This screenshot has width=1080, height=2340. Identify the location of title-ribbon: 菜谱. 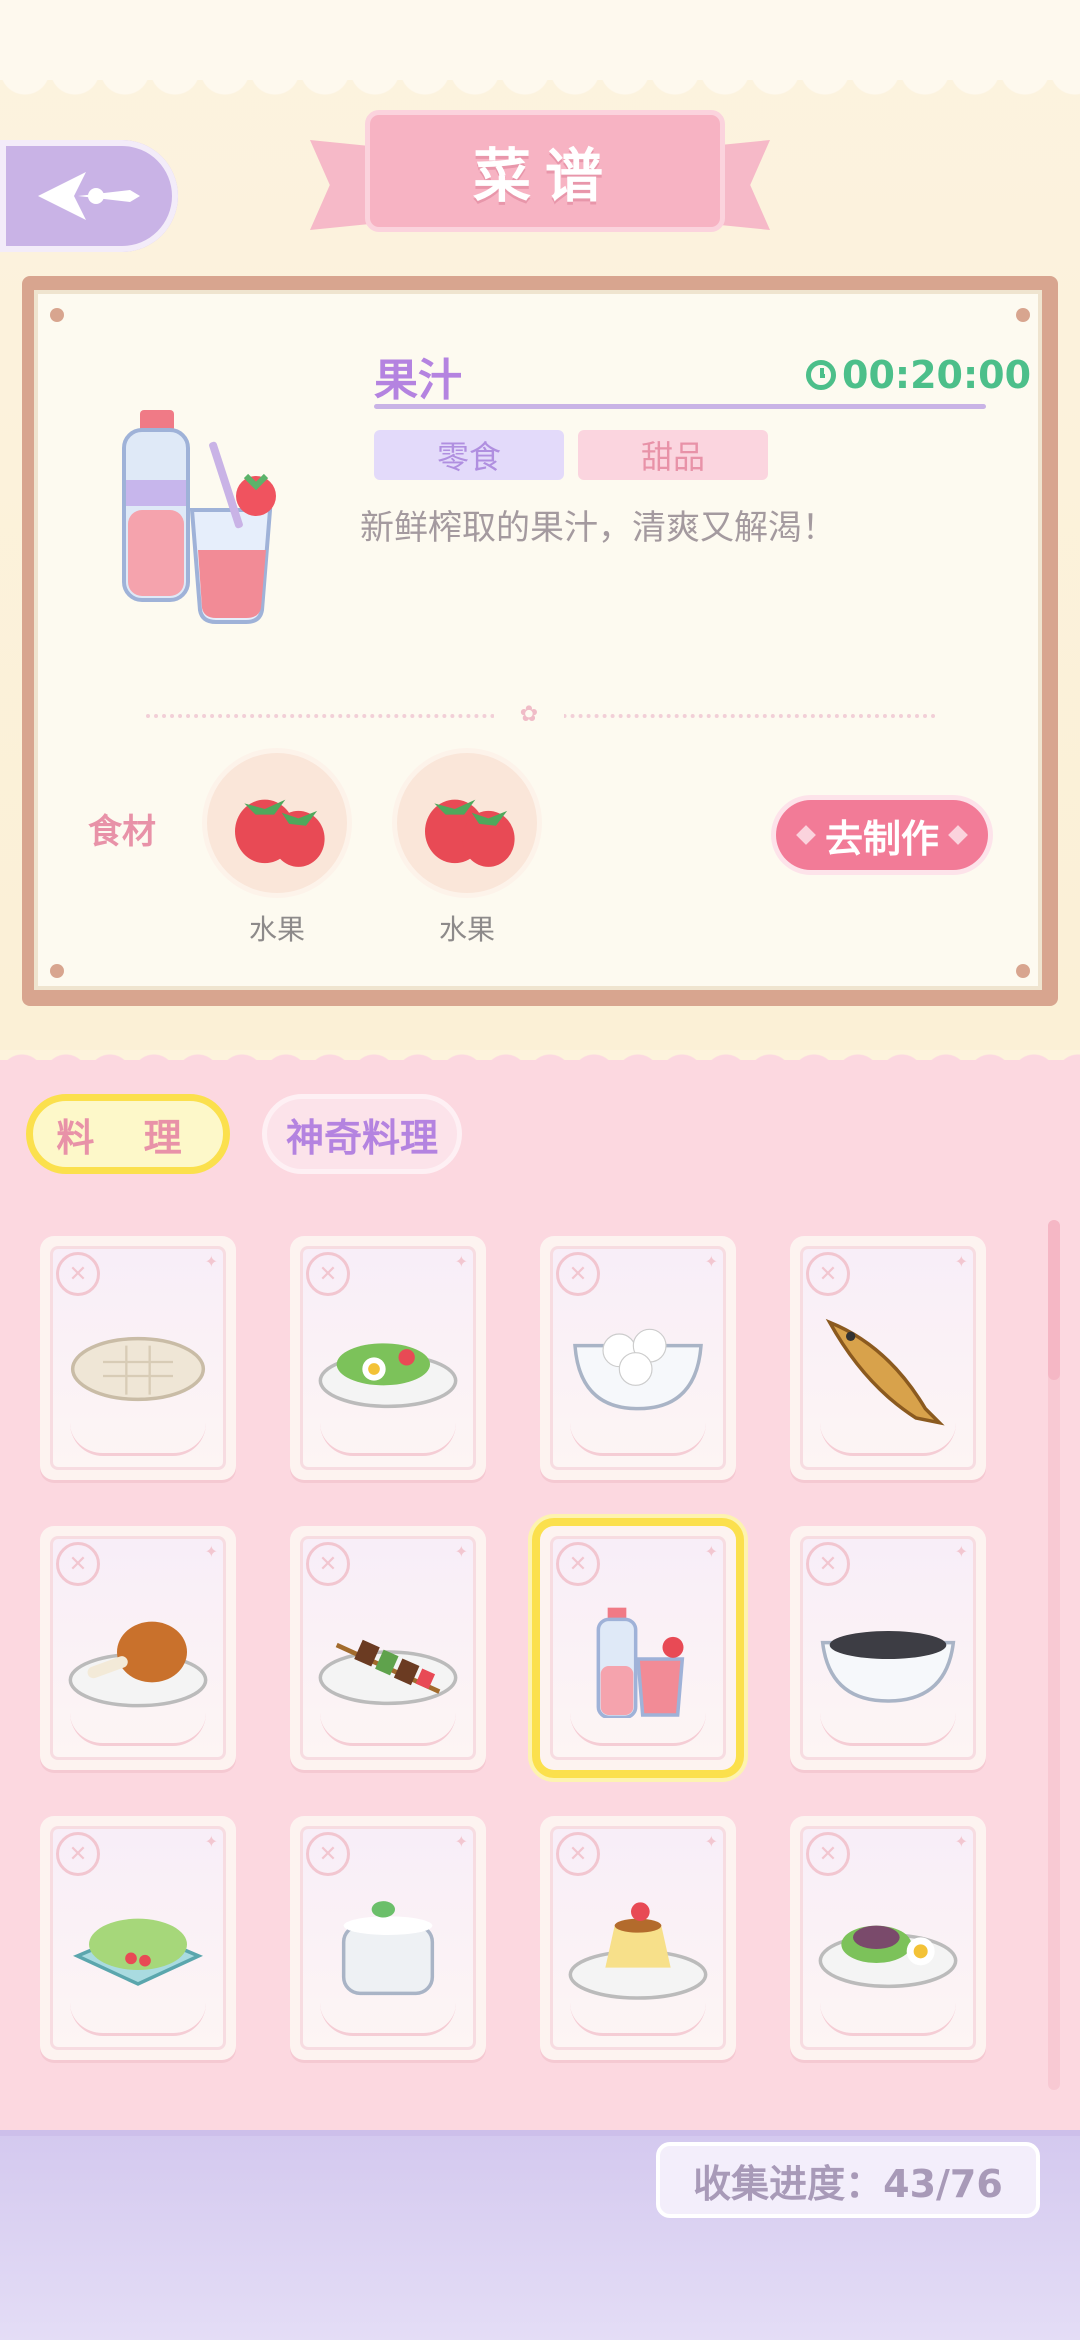
(540, 170).